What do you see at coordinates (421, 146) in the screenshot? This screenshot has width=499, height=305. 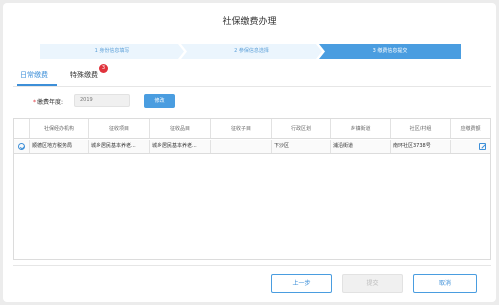 I see `cell-community: 南环社区3738号` at bounding box center [421, 146].